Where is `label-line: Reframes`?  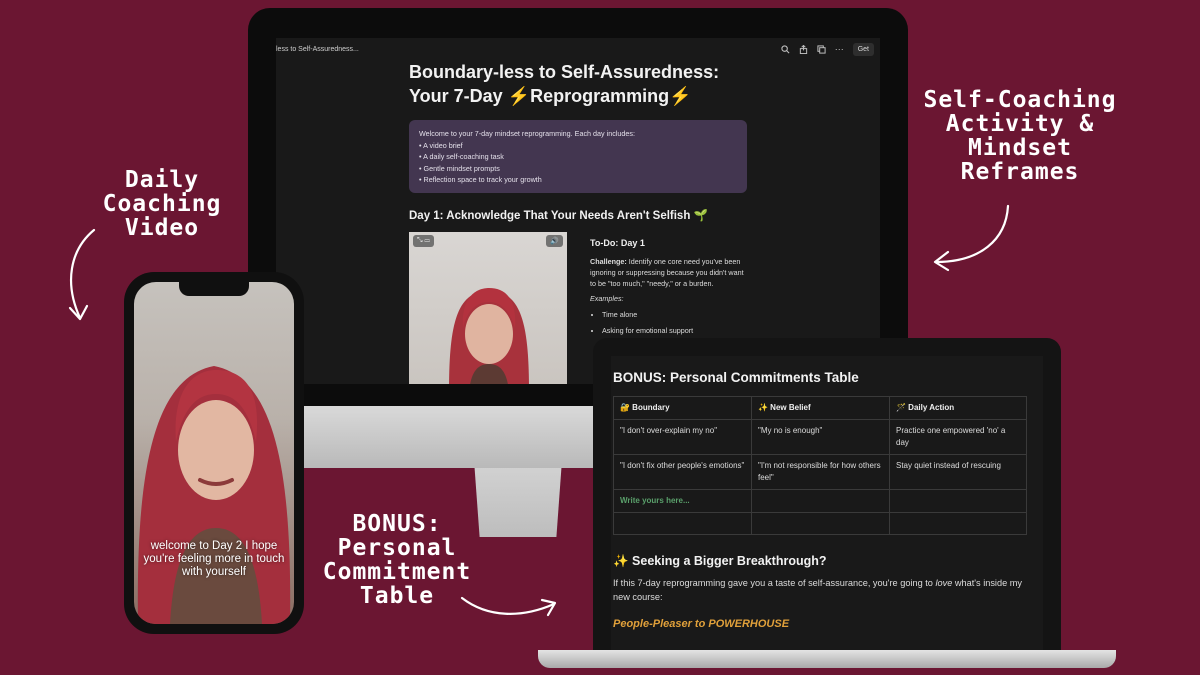 label-line: Reframes is located at coordinates (1020, 172).